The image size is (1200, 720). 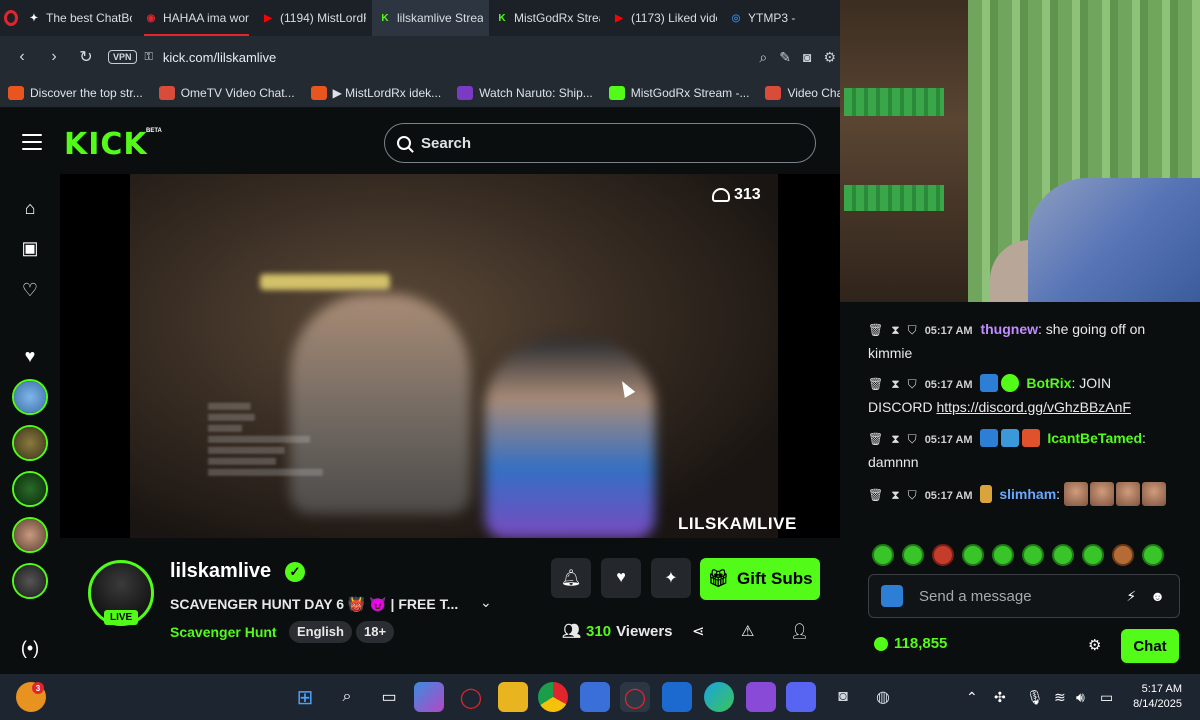 What do you see at coordinates (30, 290) in the screenshot?
I see `following-icon: ♡` at bounding box center [30, 290].